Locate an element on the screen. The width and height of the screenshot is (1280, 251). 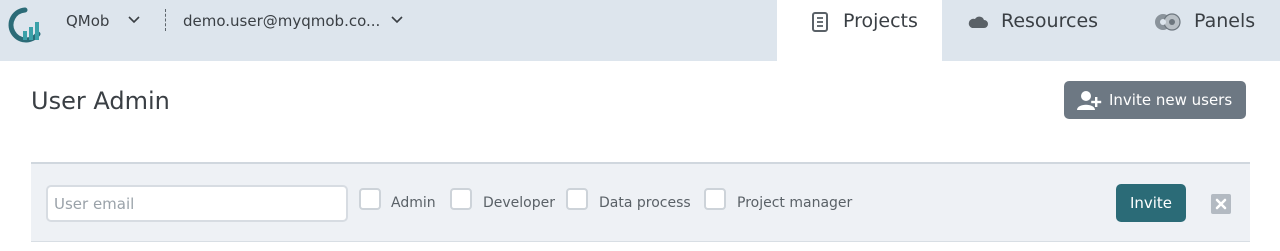
admin-checkbox is located at coordinates (370, 199).